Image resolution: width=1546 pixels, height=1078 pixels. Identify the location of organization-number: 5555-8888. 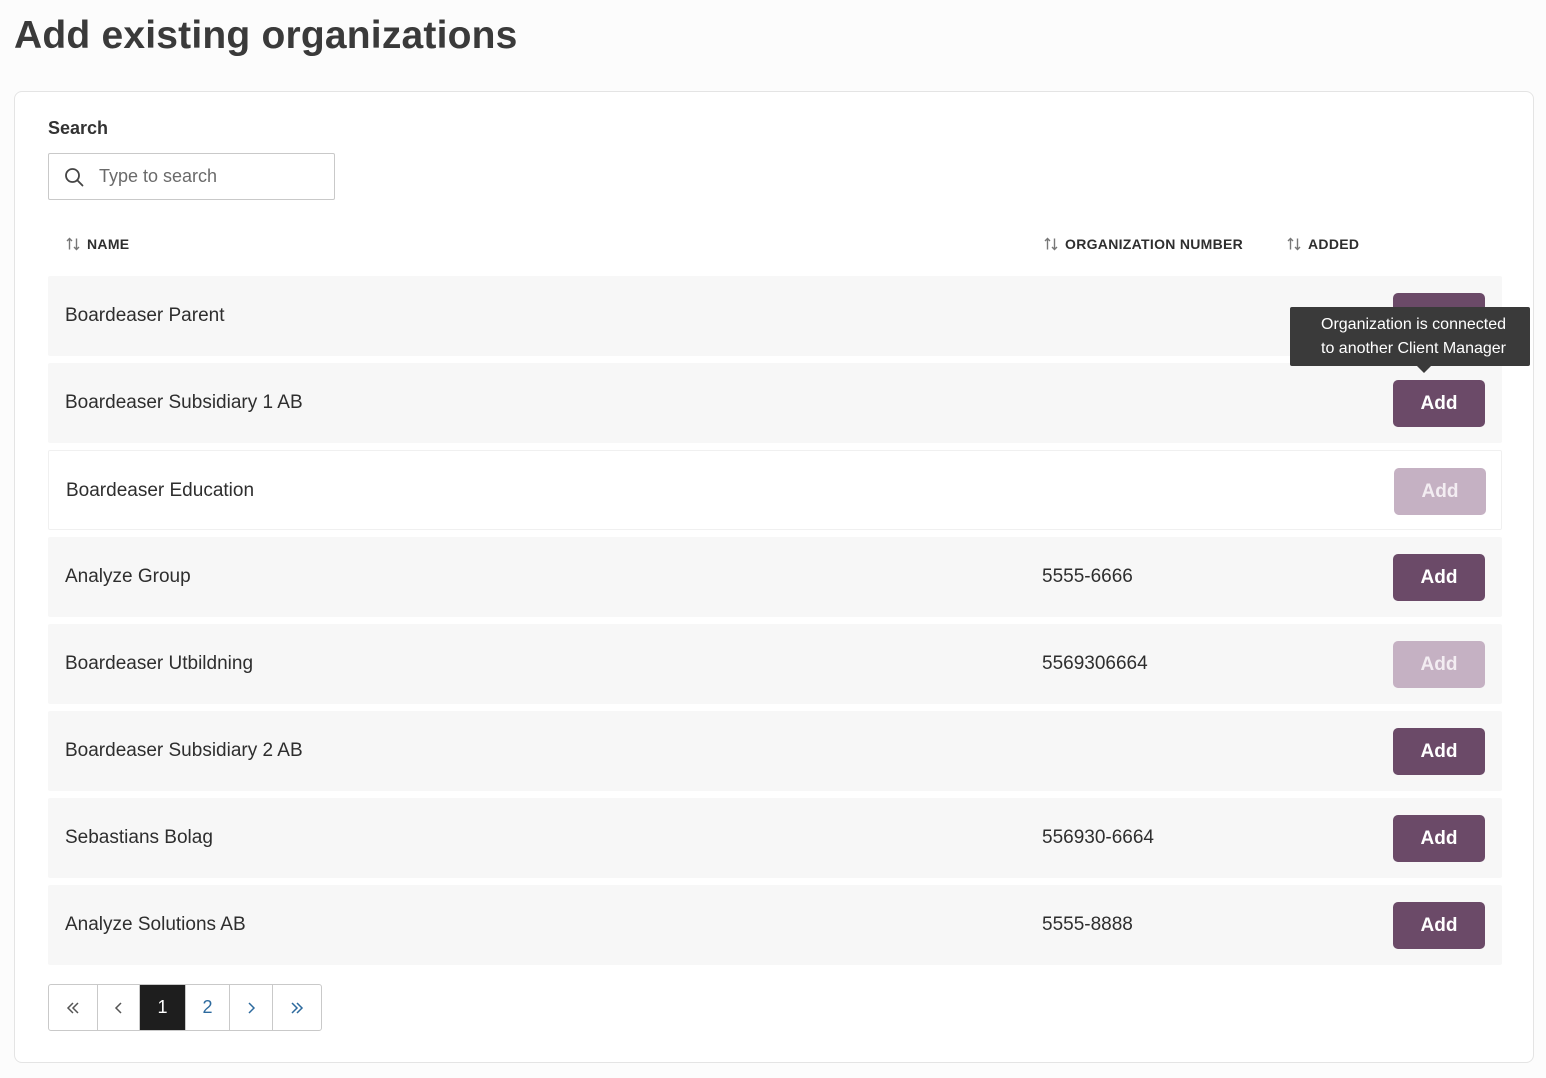
(1087, 924).